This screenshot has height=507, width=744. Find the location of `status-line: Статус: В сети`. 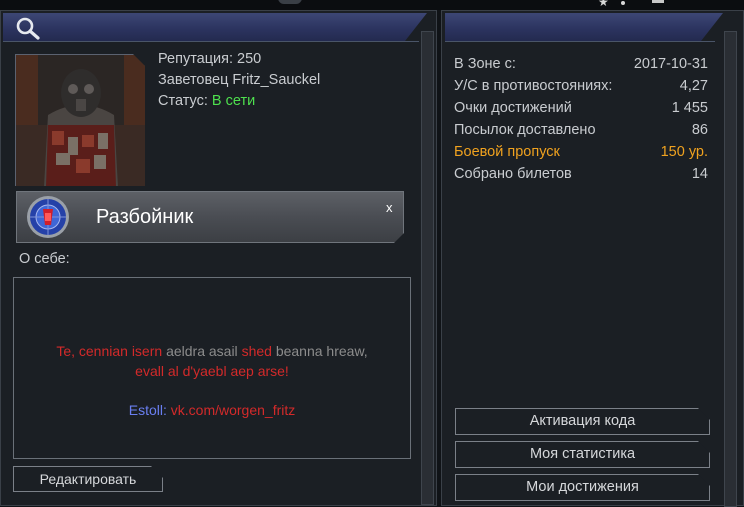

status-line: Статус: В сети is located at coordinates (206, 101).